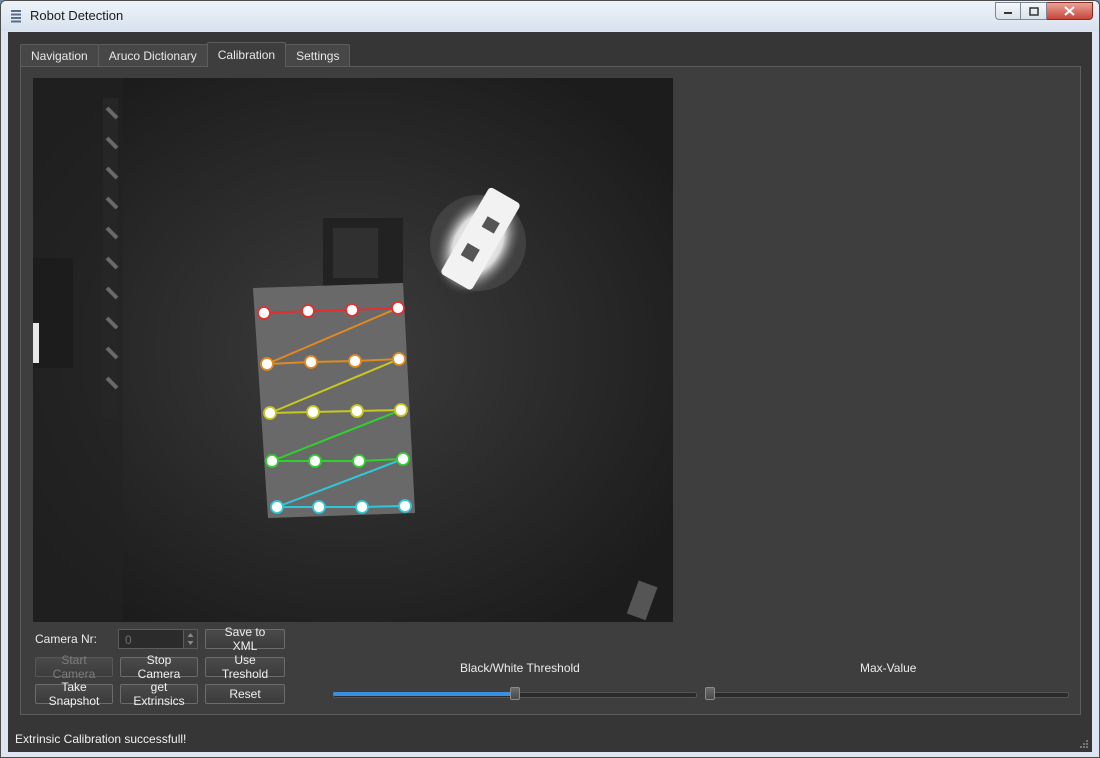  Describe the element at coordinates (710, 693) in the screenshot. I see `max-value-slider-handle` at that location.